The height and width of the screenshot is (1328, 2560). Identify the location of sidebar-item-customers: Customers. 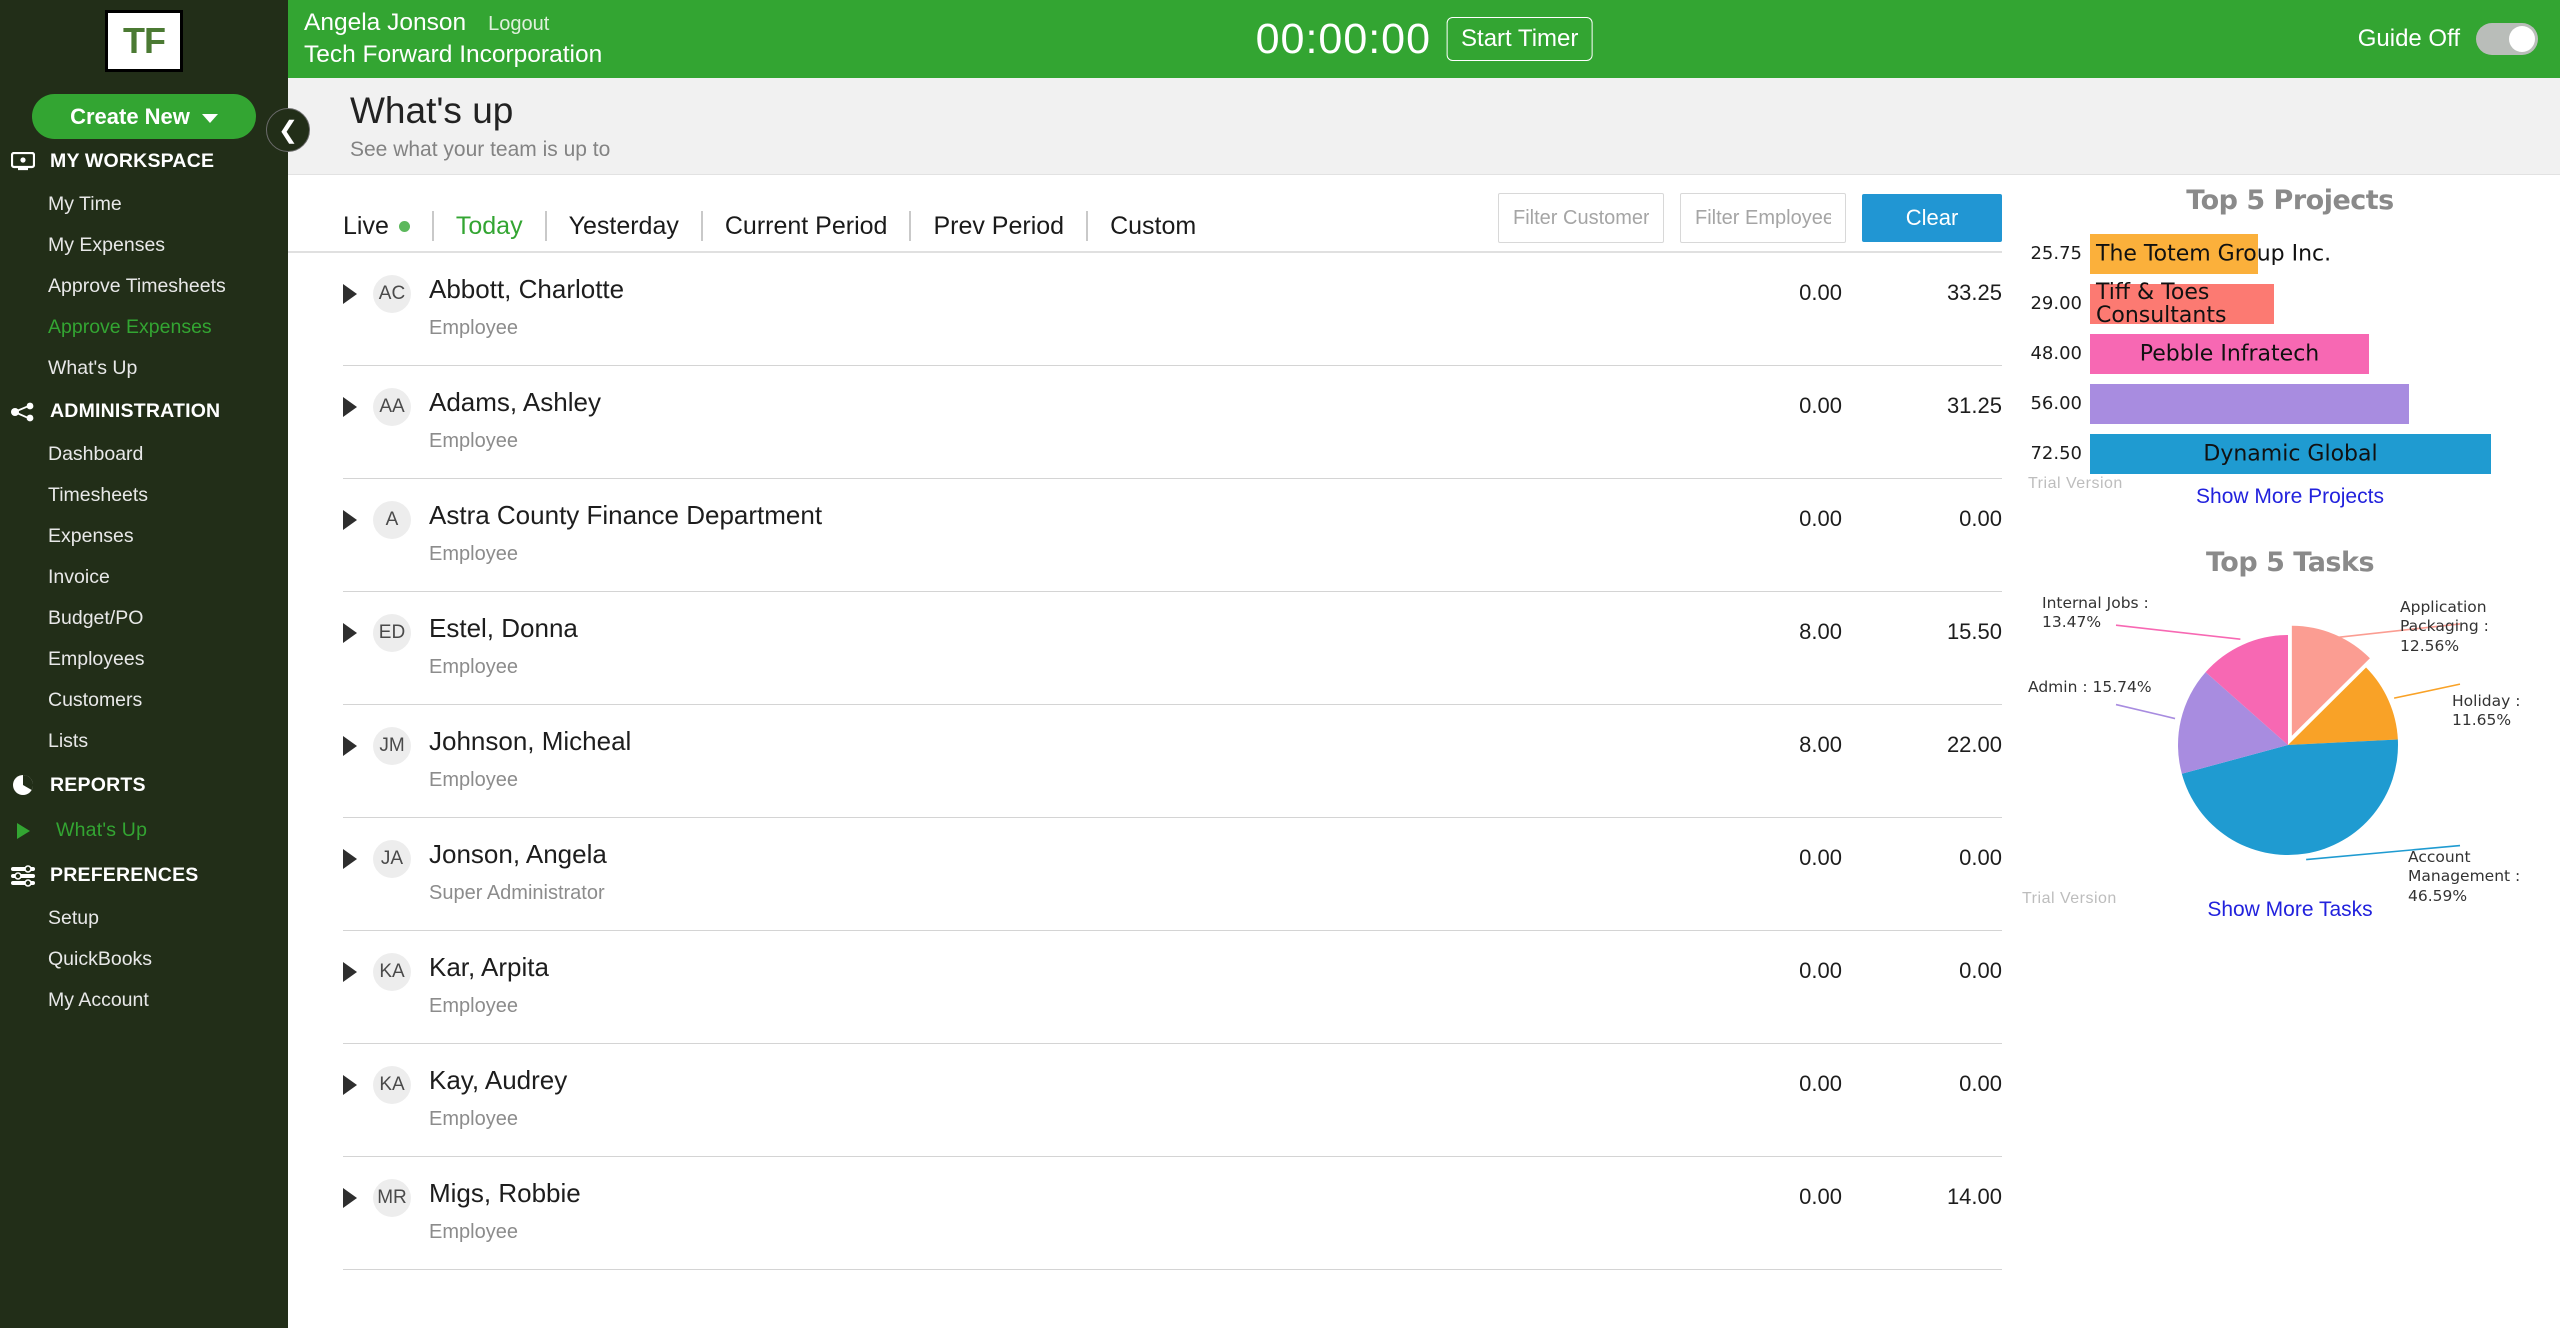
(144, 700).